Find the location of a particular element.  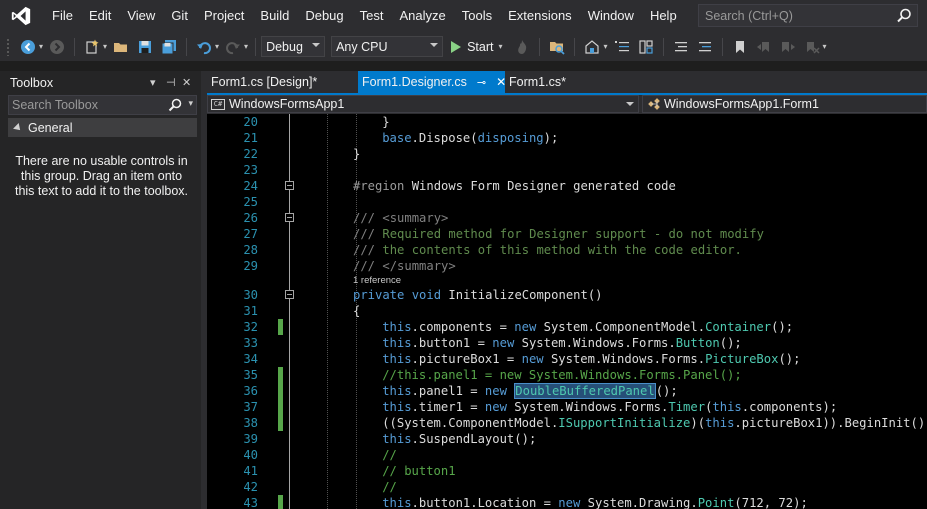

navigate-back-icon is located at coordinates (28, 47).